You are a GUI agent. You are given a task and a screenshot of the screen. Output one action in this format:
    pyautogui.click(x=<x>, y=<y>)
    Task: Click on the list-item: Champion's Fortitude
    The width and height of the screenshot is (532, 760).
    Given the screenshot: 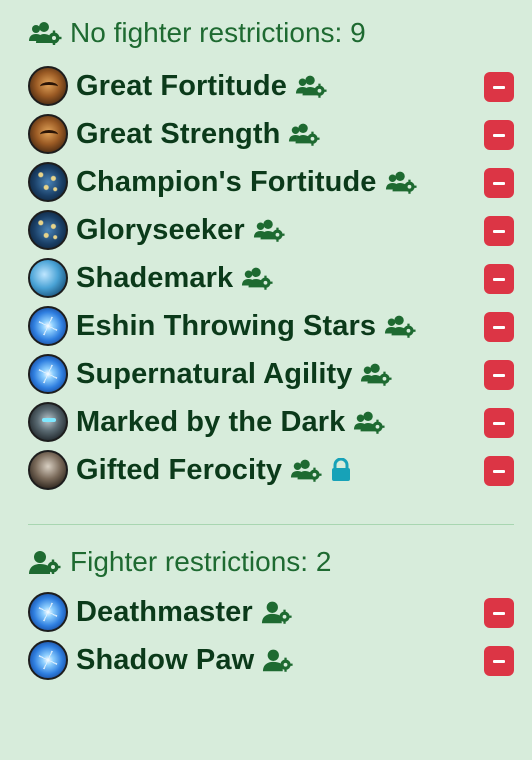 What is the action you would take?
    pyautogui.click(x=271, y=182)
    